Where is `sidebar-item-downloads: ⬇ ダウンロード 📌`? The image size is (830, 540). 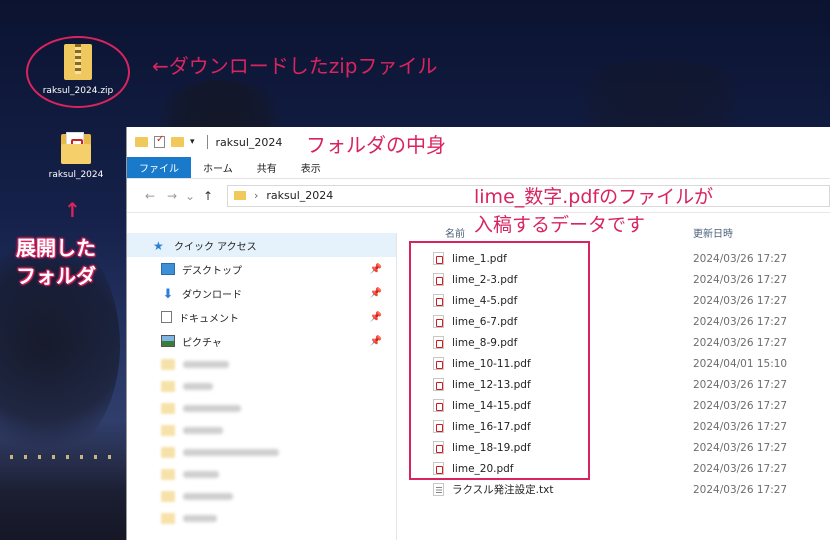 sidebar-item-downloads: ⬇ ダウンロード 📌 is located at coordinates (261, 293).